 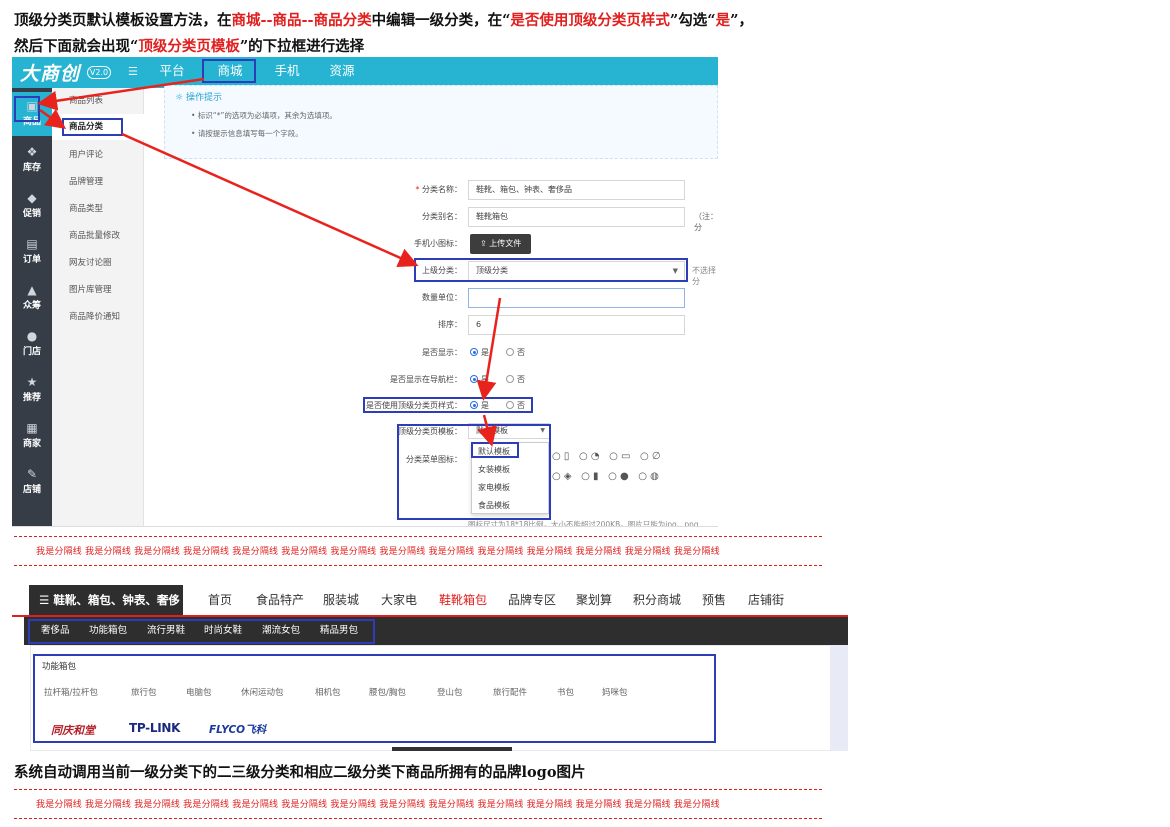 What do you see at coordinates (98, 263) in the screenshot?
I see `submenu-discussion: 网友讨论圈` at bounding box center [98, 263].